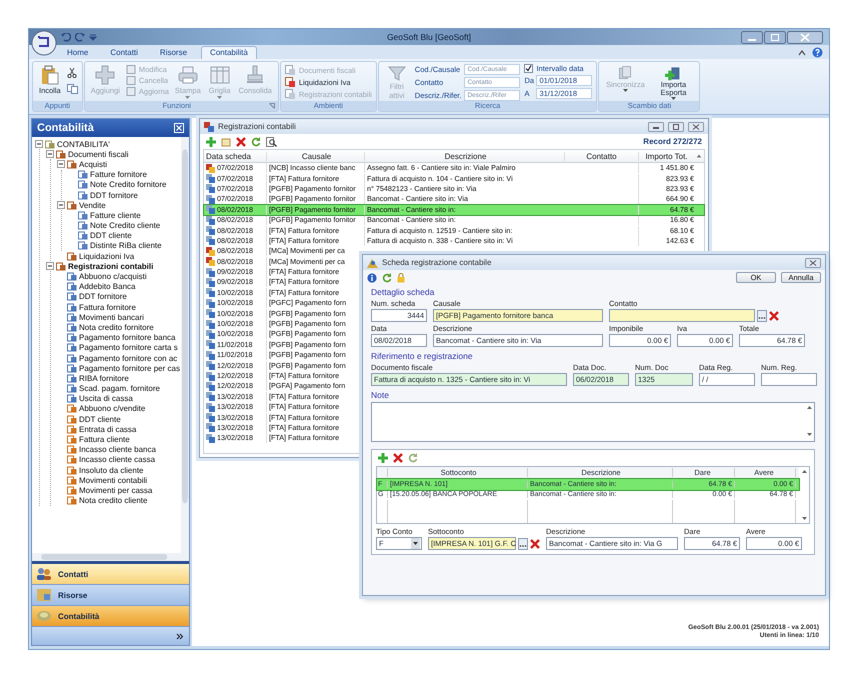 This screenshot has height=678, width=856. What do you see at coordinates (403, 292) in the screenshot?
I see `section-title: Dettaglio scheda` at bounding box center [403, 292].